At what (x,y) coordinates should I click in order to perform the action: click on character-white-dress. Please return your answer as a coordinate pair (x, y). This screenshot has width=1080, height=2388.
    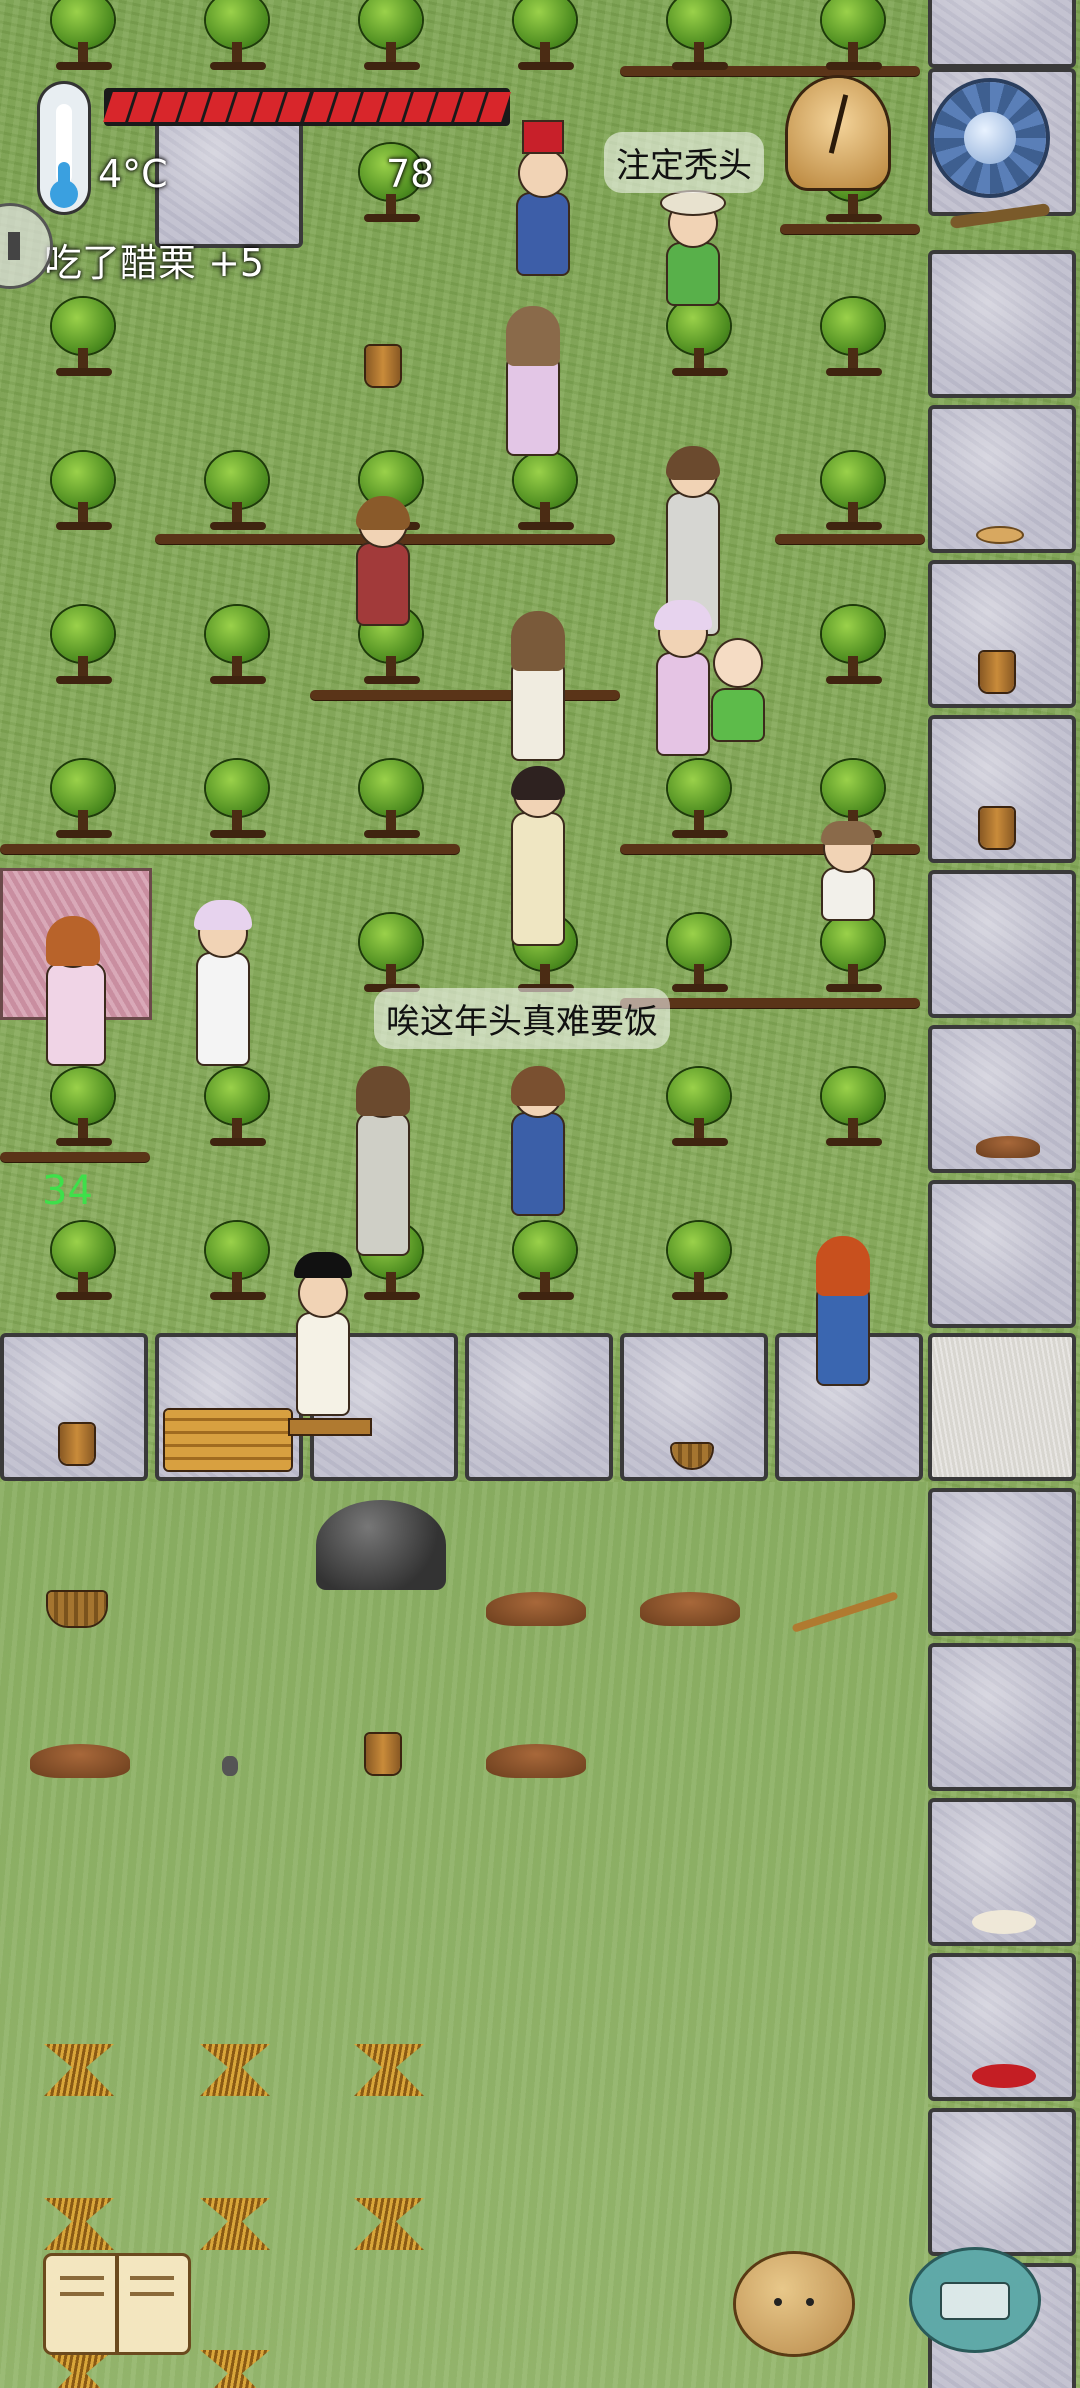
    Looking at the image, I should click on (538, 688).